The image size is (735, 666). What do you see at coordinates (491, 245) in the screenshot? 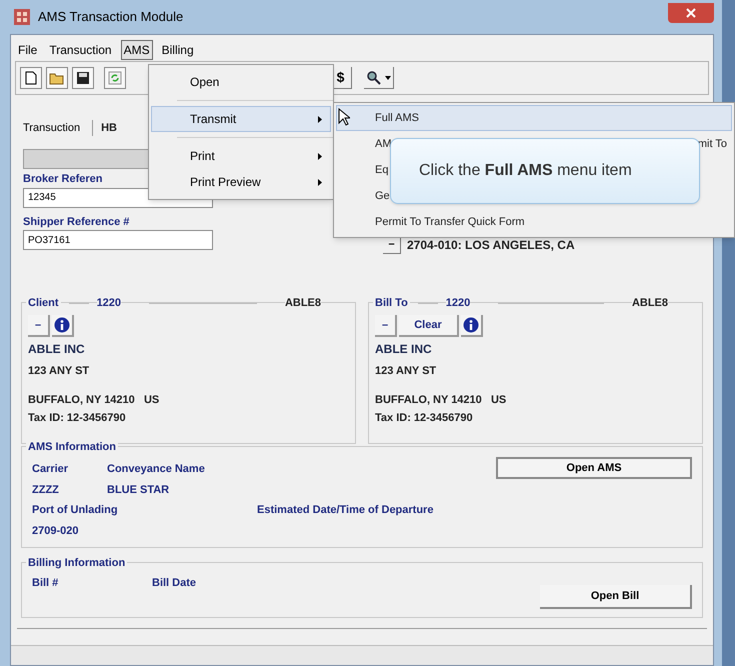
I see `port-text: 2704-010: LOS ANGELES, CA` at bounding box center [491, 245].